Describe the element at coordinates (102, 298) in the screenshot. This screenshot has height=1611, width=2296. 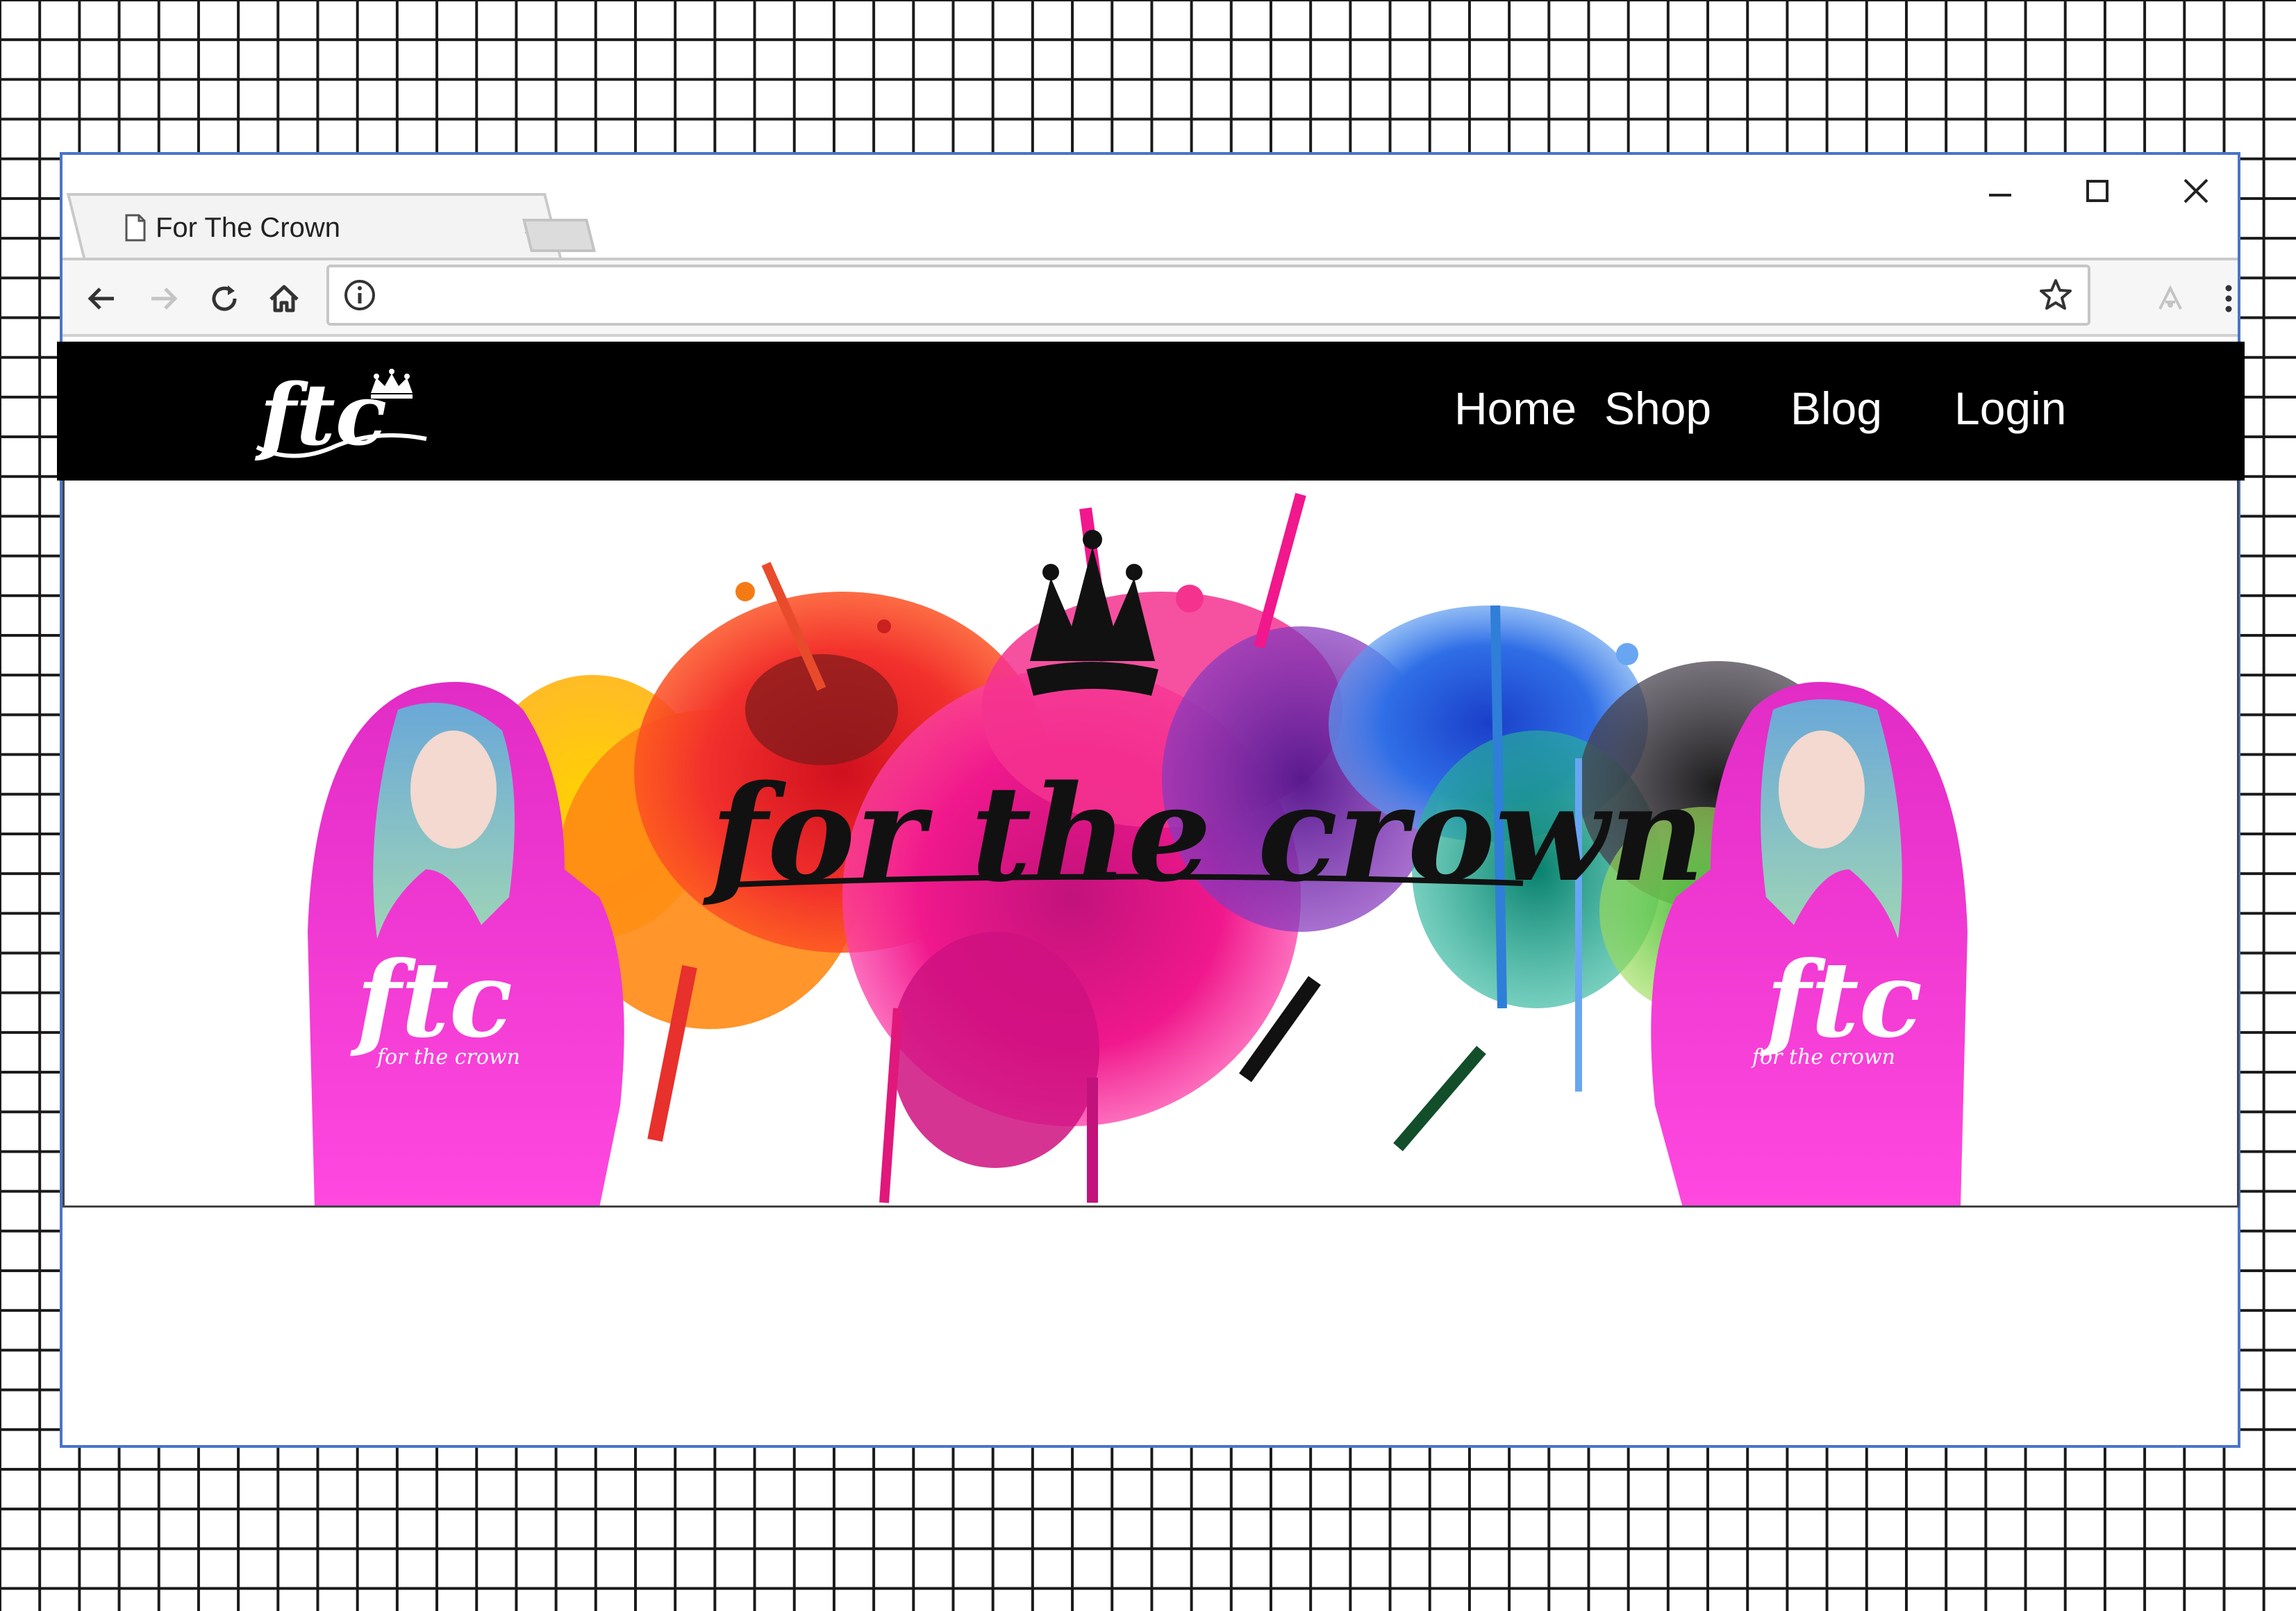
I see `back-arrow-icon` at that location.